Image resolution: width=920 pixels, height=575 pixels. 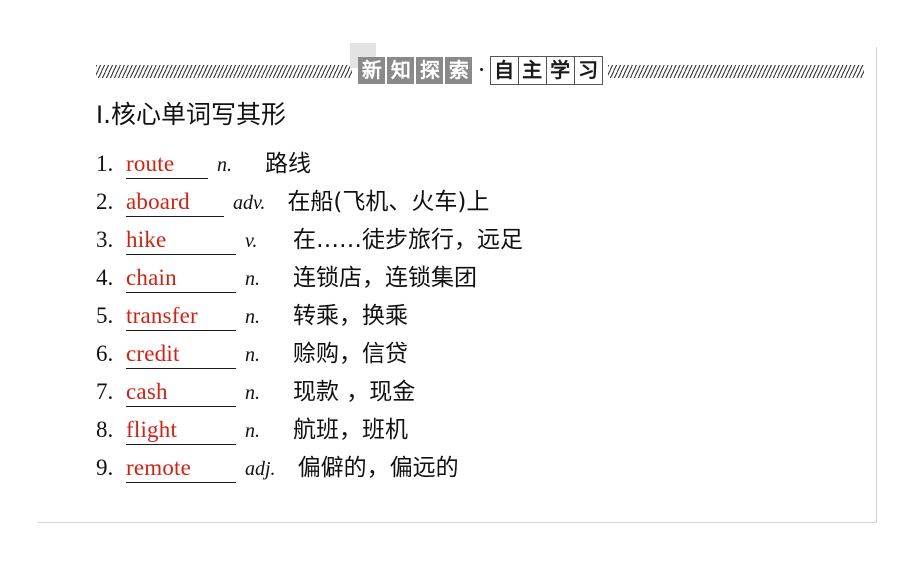 What do you see at coordinates (105, 239) in the screenshot?
I see `item-number: 3.` at bounding box center [105, 239].